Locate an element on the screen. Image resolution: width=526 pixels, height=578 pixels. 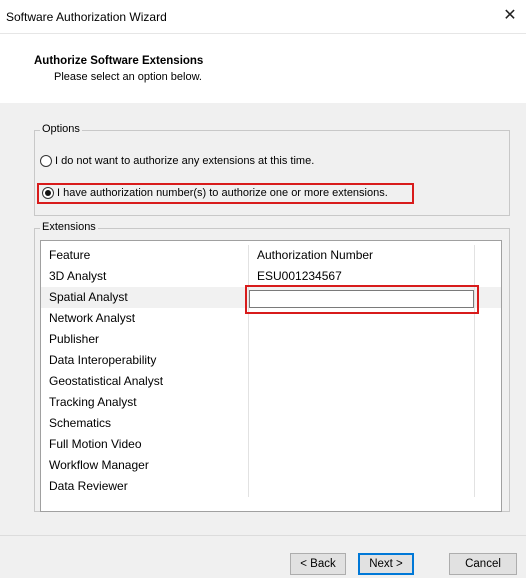
table-row: 3D Analyst ESU001234567 is located at coordinates (271, 276).